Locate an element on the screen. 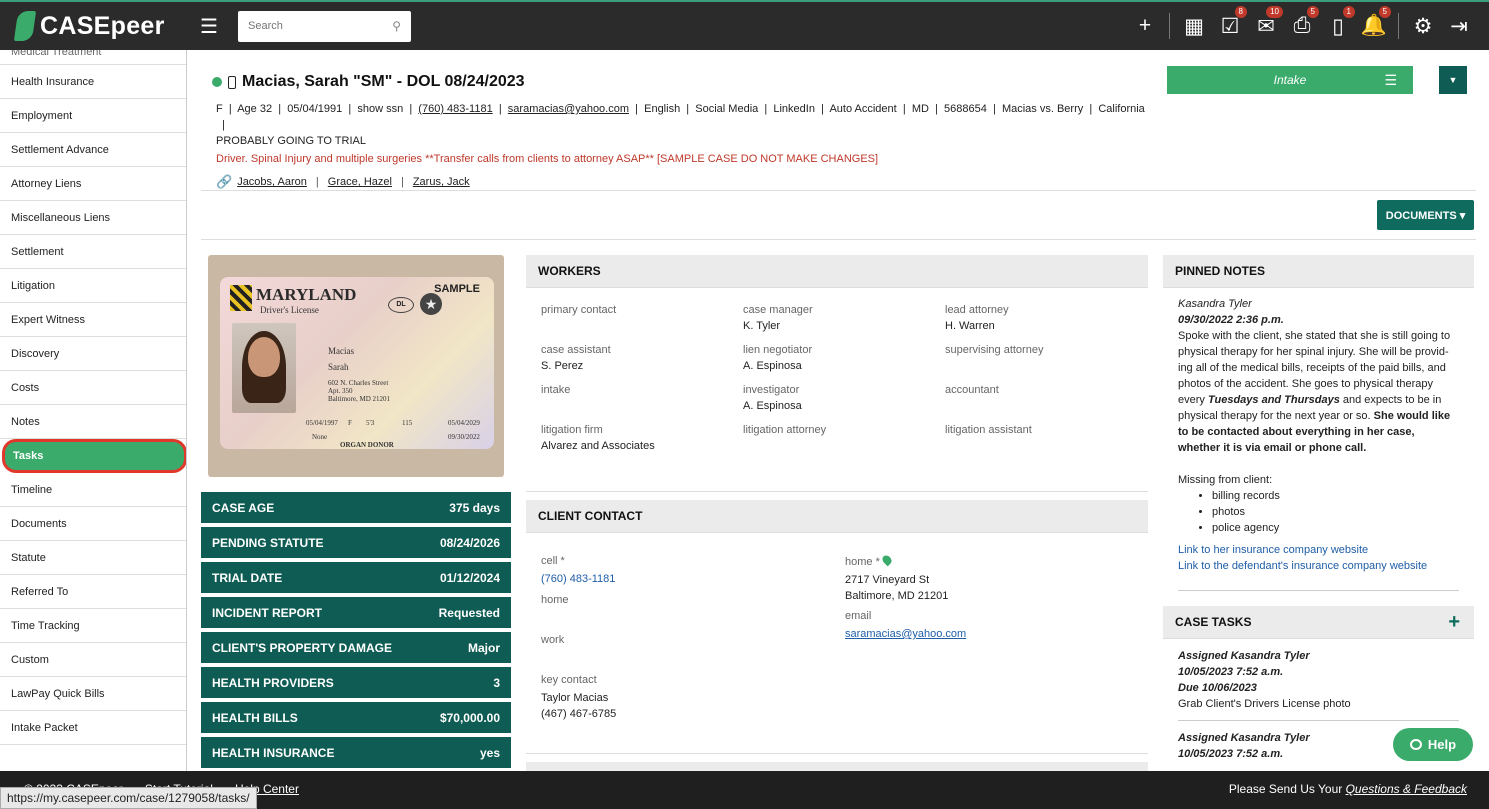 Image resolution: width=1489 pixels, height=809 pixels. meta-item: English is located at coordinates (662, 109).